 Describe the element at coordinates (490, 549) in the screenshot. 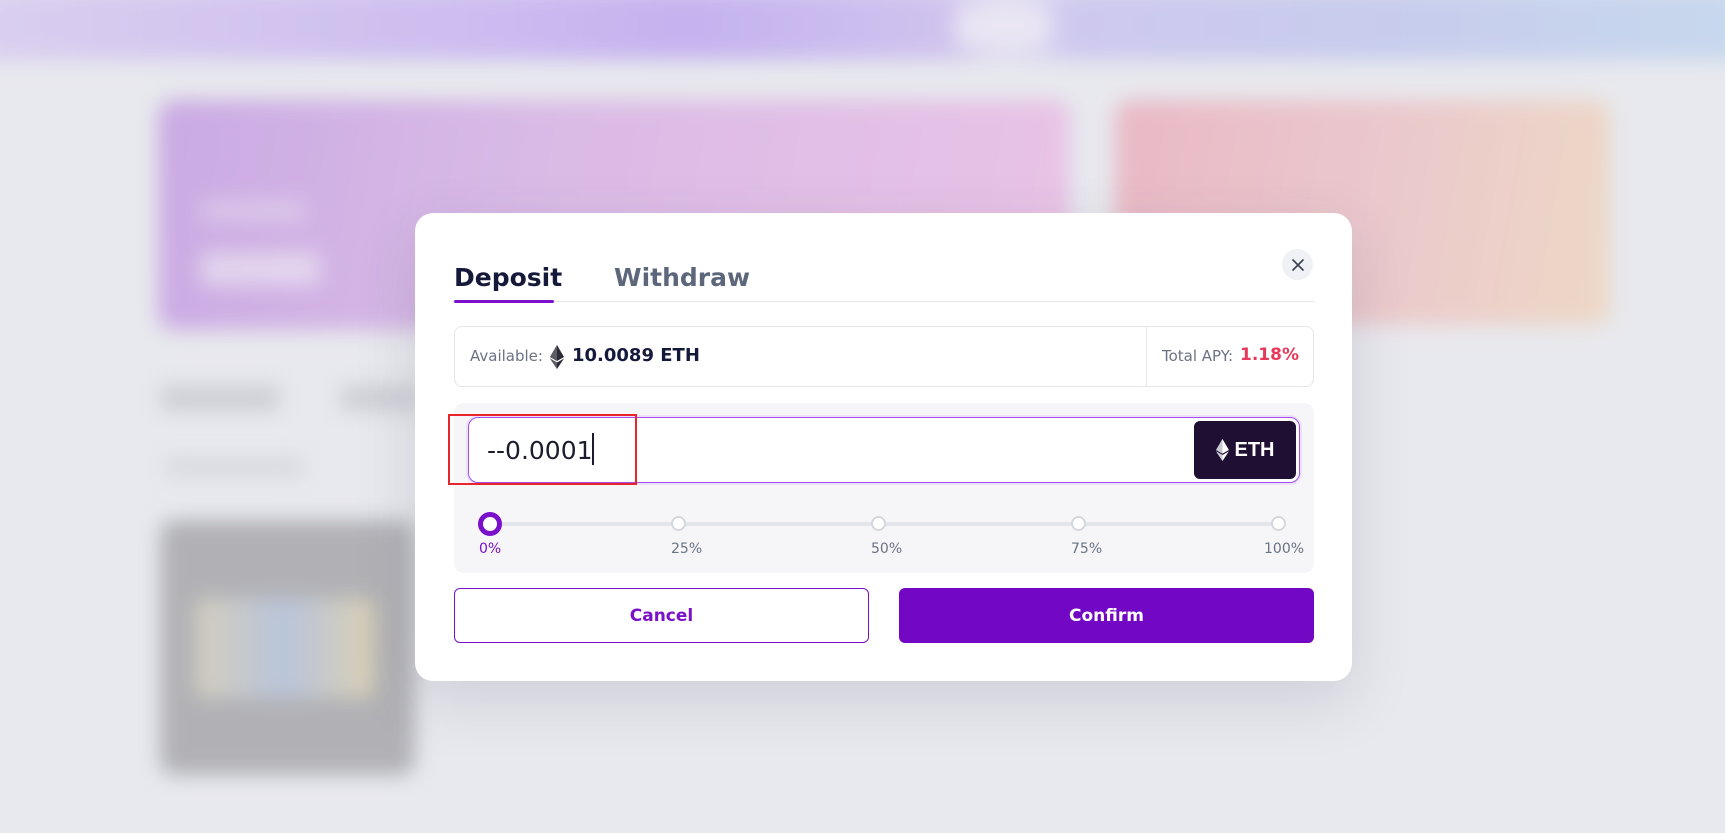

I see `slider-label-0: 0%` at that location.